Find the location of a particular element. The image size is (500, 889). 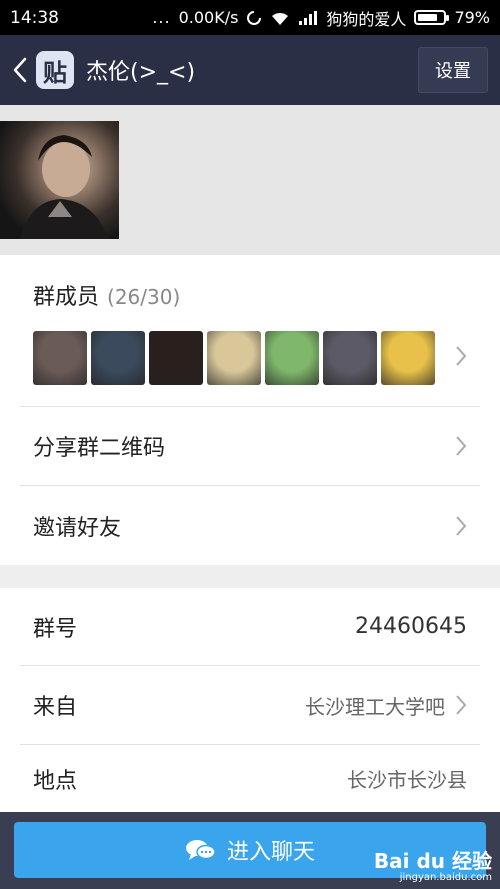

group-id-label: 群号 is located at coordinates (55, 629).